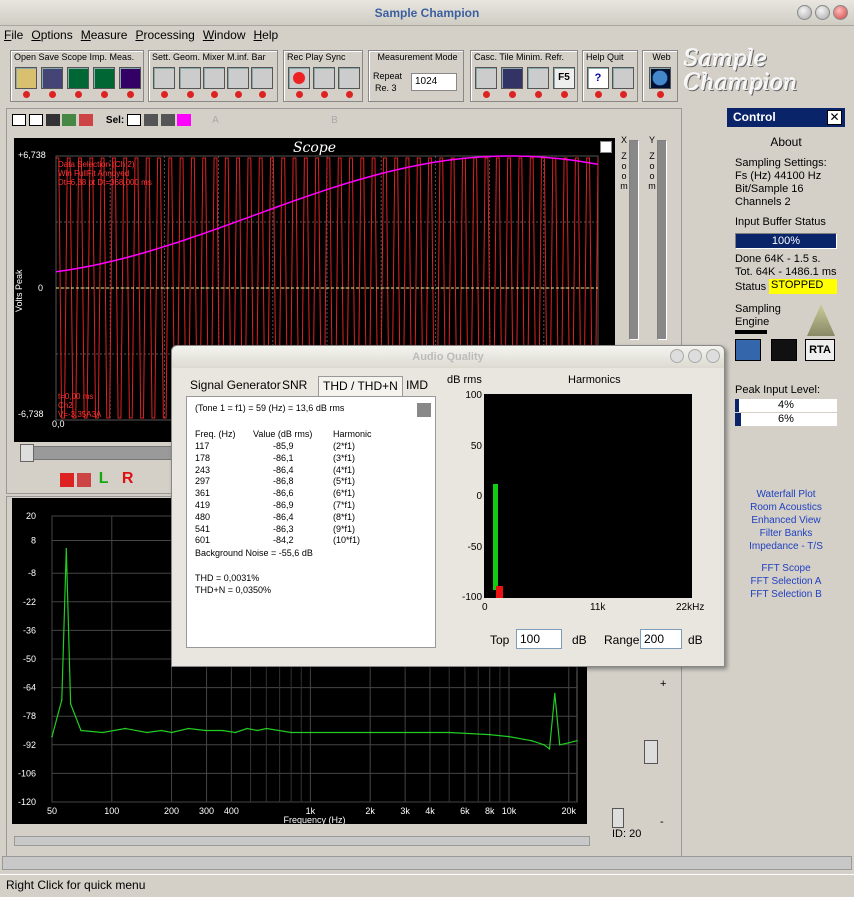 This screenshot has height=897, width=854. What do you see at coordinates (840, 12) in the screenshot?
I see `close-button` at bounding box center [840, 12].